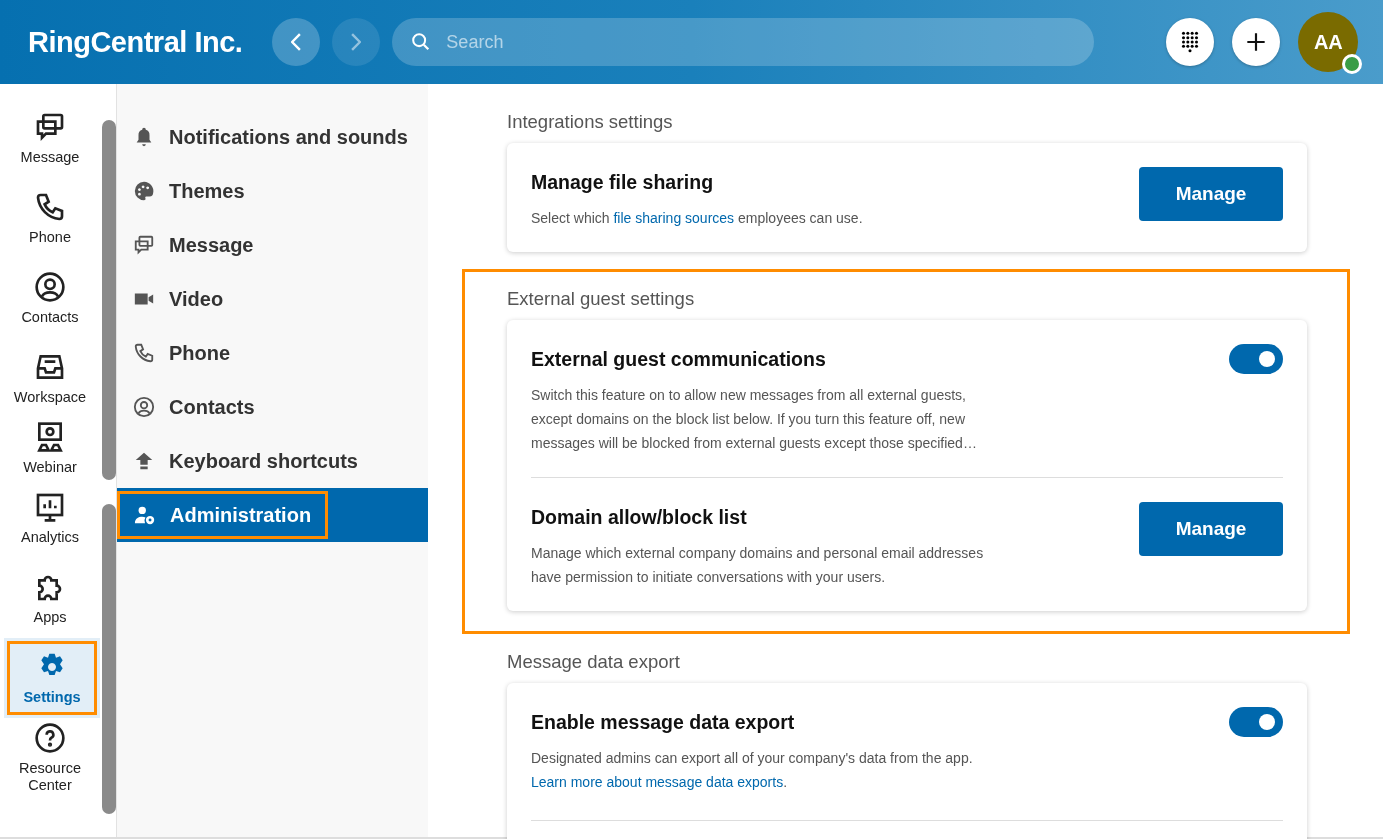 The width and height of the screenshot is (1383, 839). Describe the element at coordinates (272, 137) in the screenshot. I see `settings-menu-item: Notifications and sounds` at that location.